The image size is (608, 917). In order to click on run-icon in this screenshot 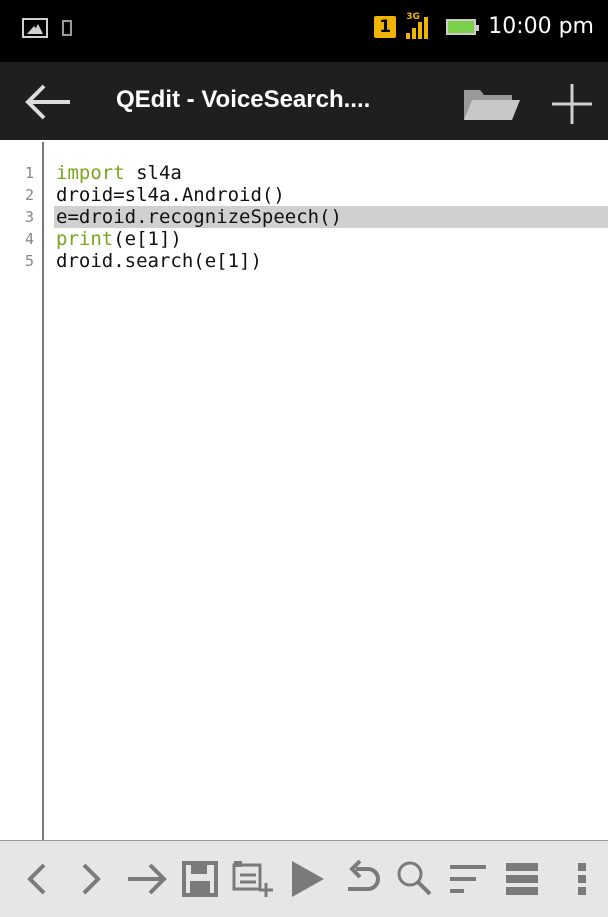, I will do `click(306, 879)`.